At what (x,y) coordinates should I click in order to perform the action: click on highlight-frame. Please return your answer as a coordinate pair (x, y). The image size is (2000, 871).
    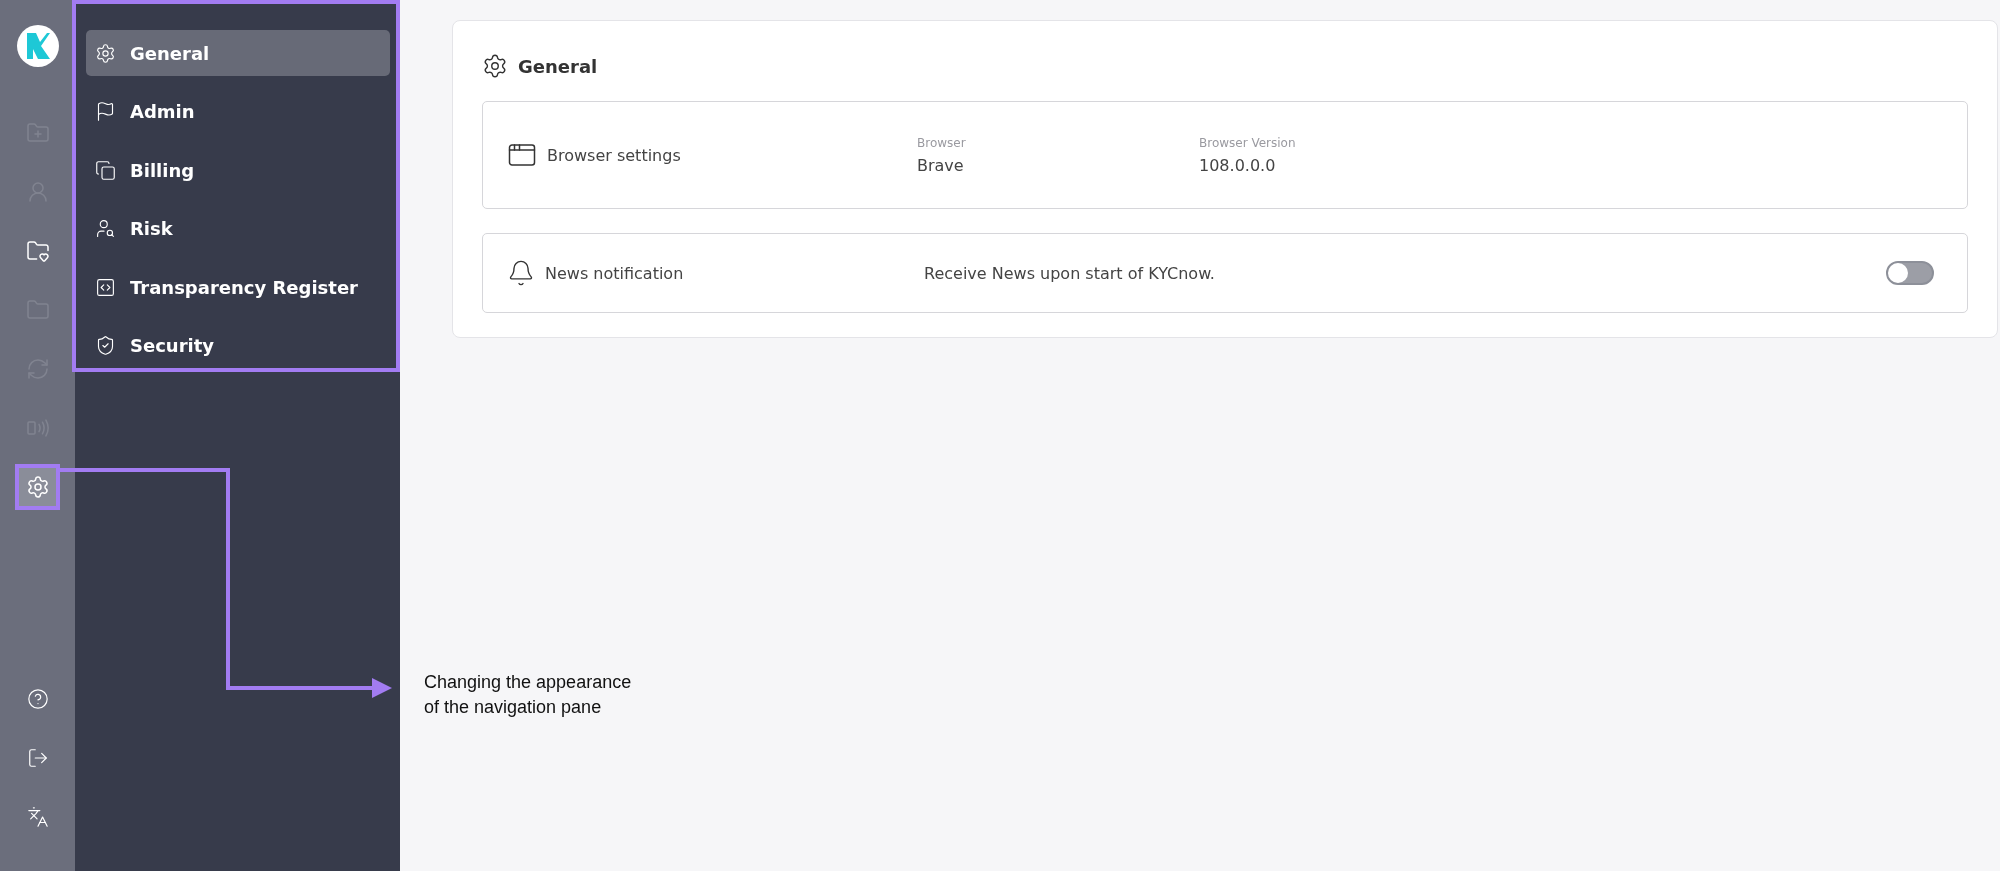
    Looking at the image, I should click on (37, 487).